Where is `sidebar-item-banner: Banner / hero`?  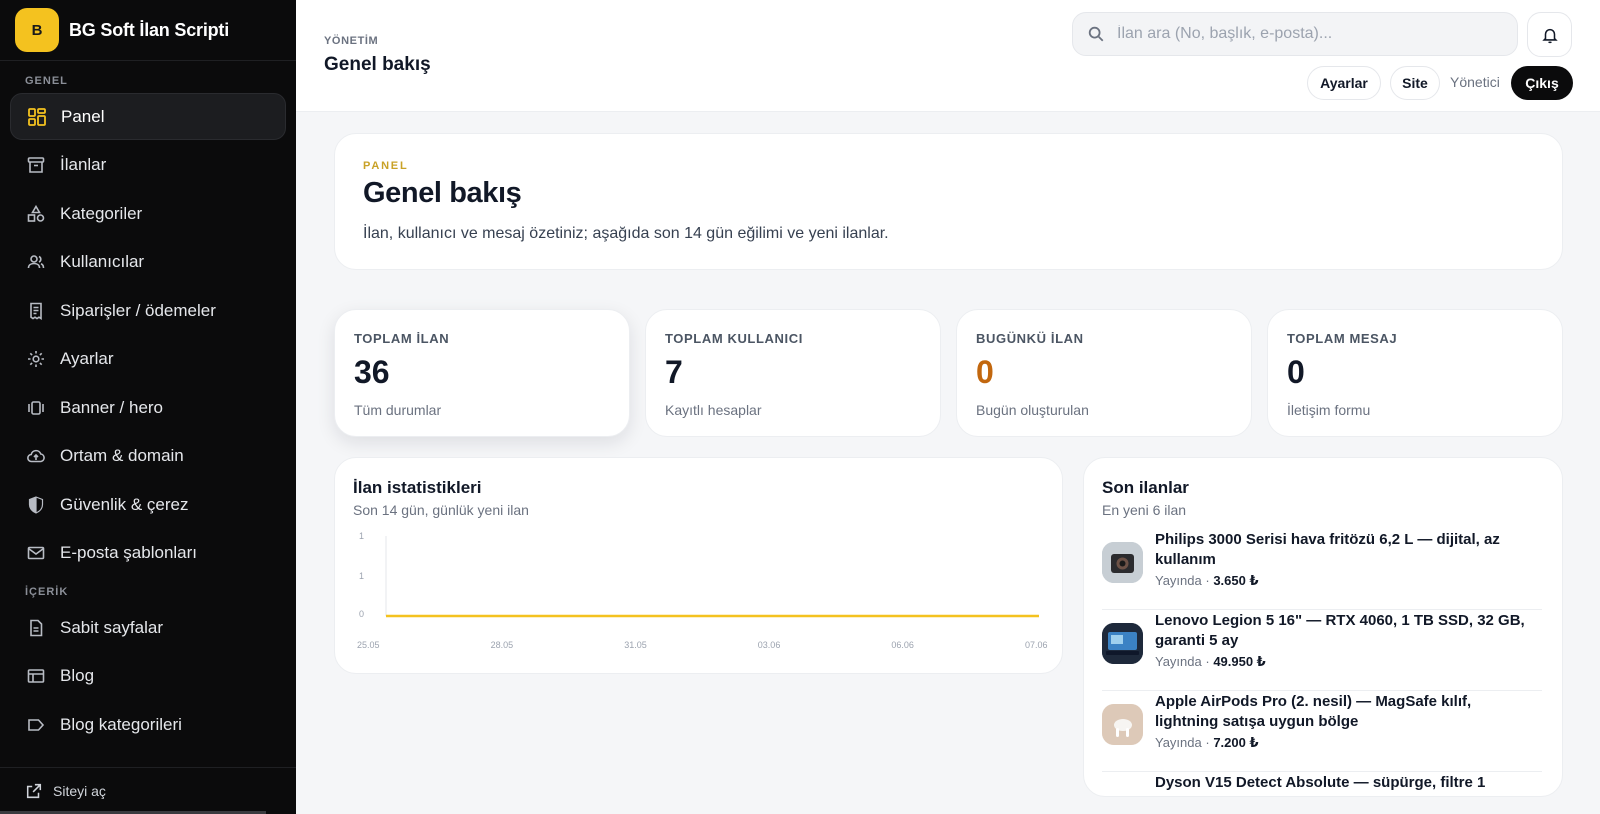 sidebar-item-banner: Banner / hero is located at coordinates (148, 407).